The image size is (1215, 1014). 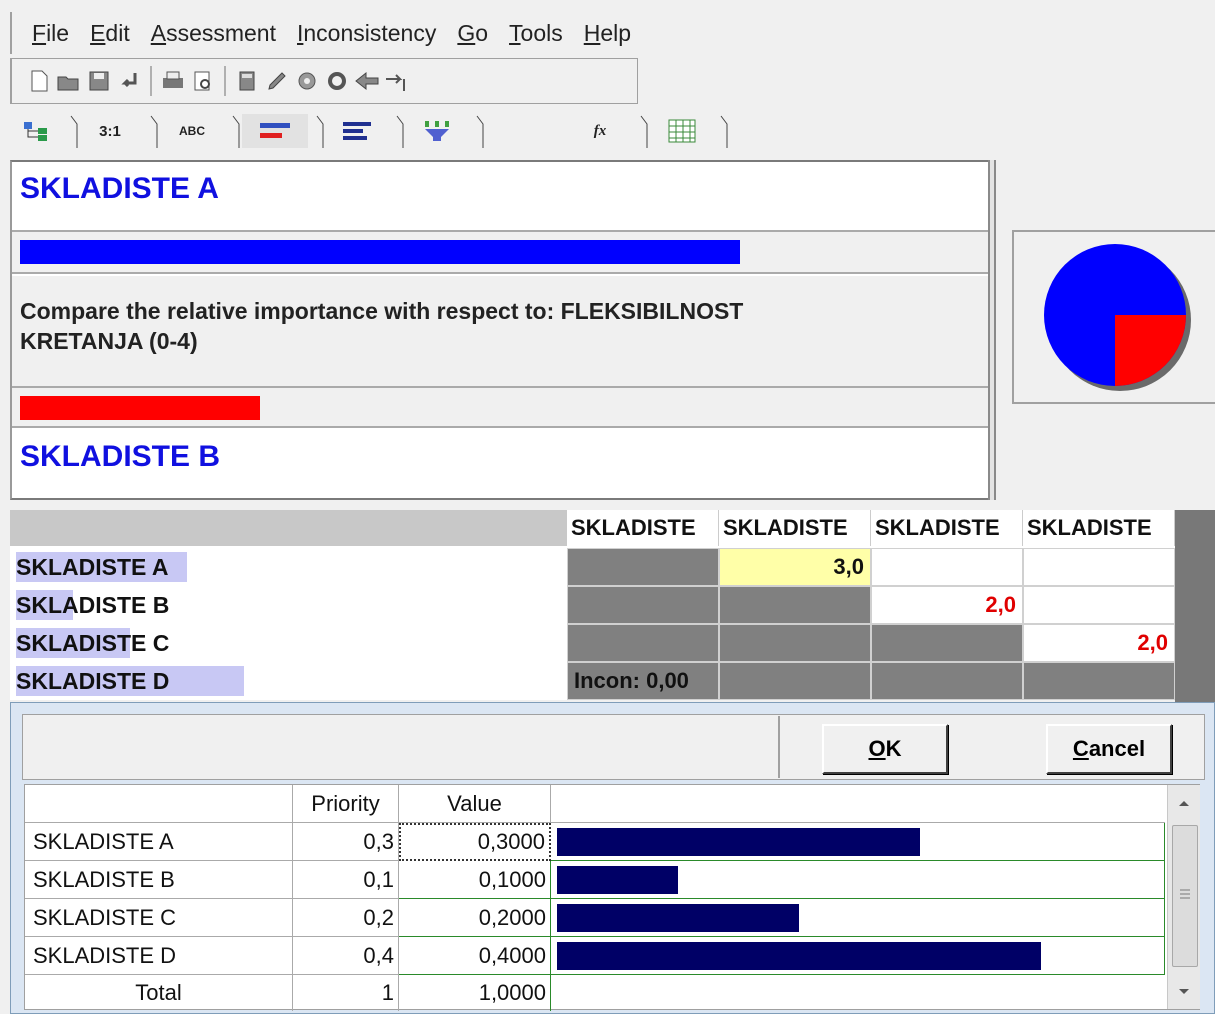 What do you see at coordinates (795, 567) in the screenshot?
I see `matrix-cell-selected: 3,0` at bounding box center [795, 567].